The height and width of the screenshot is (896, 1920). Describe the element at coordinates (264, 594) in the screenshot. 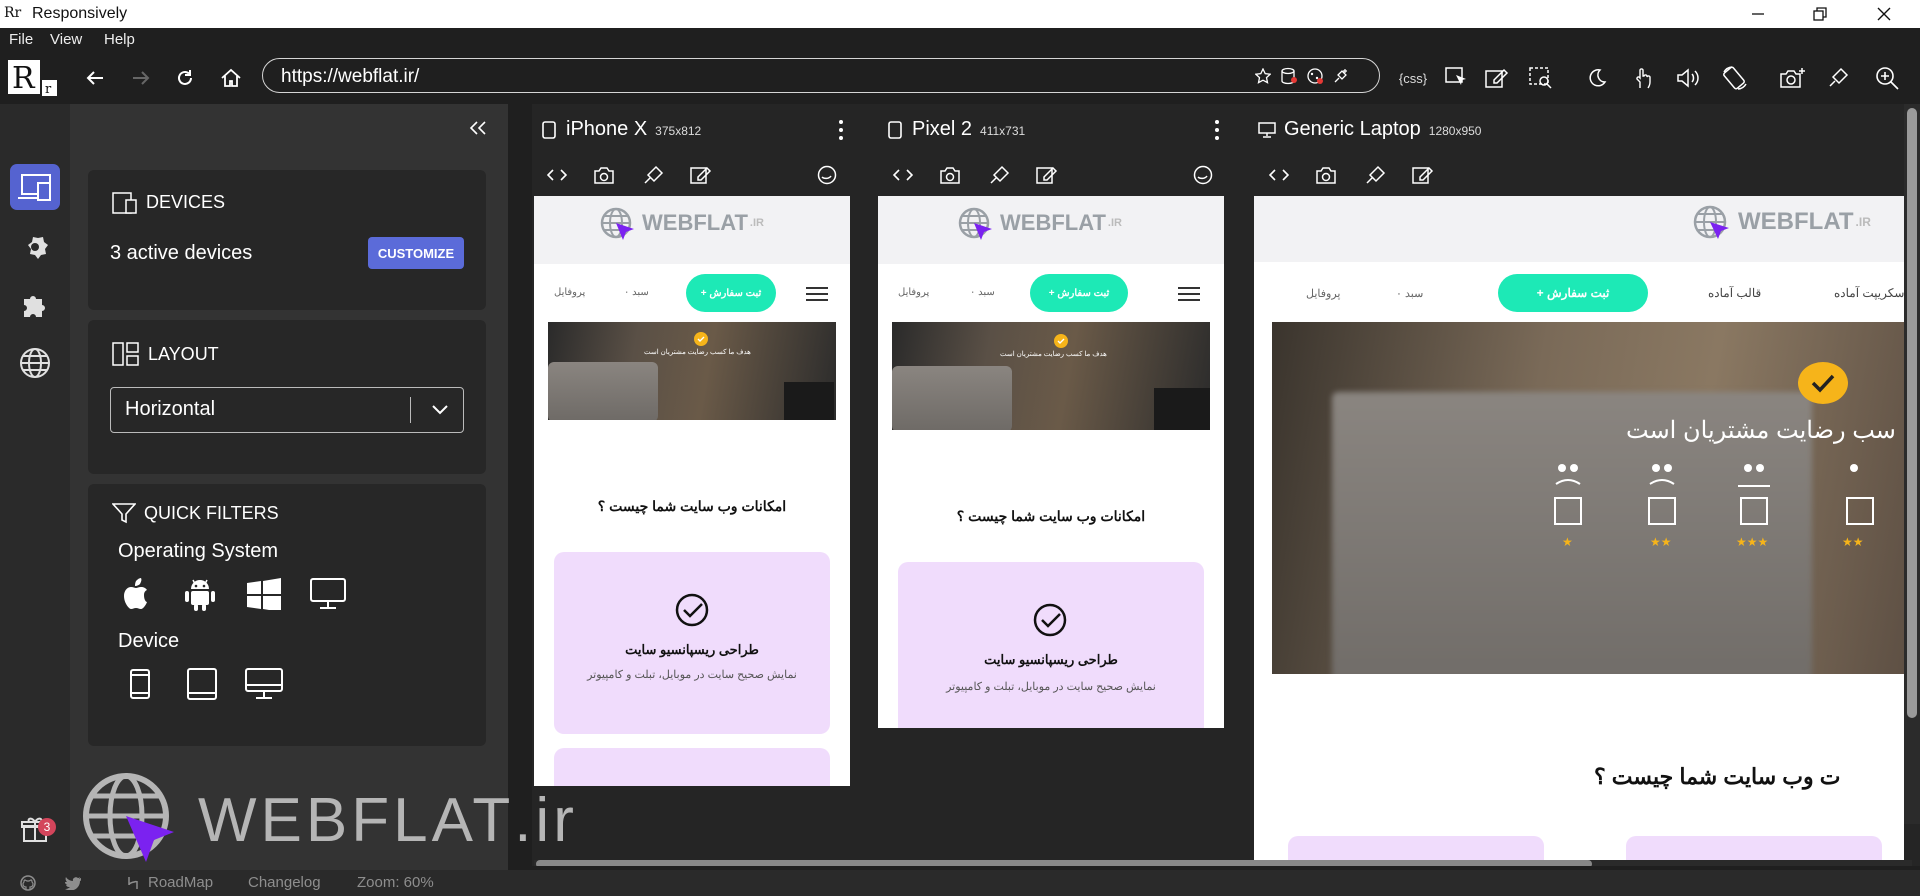

I see `filter-windows` at that location.